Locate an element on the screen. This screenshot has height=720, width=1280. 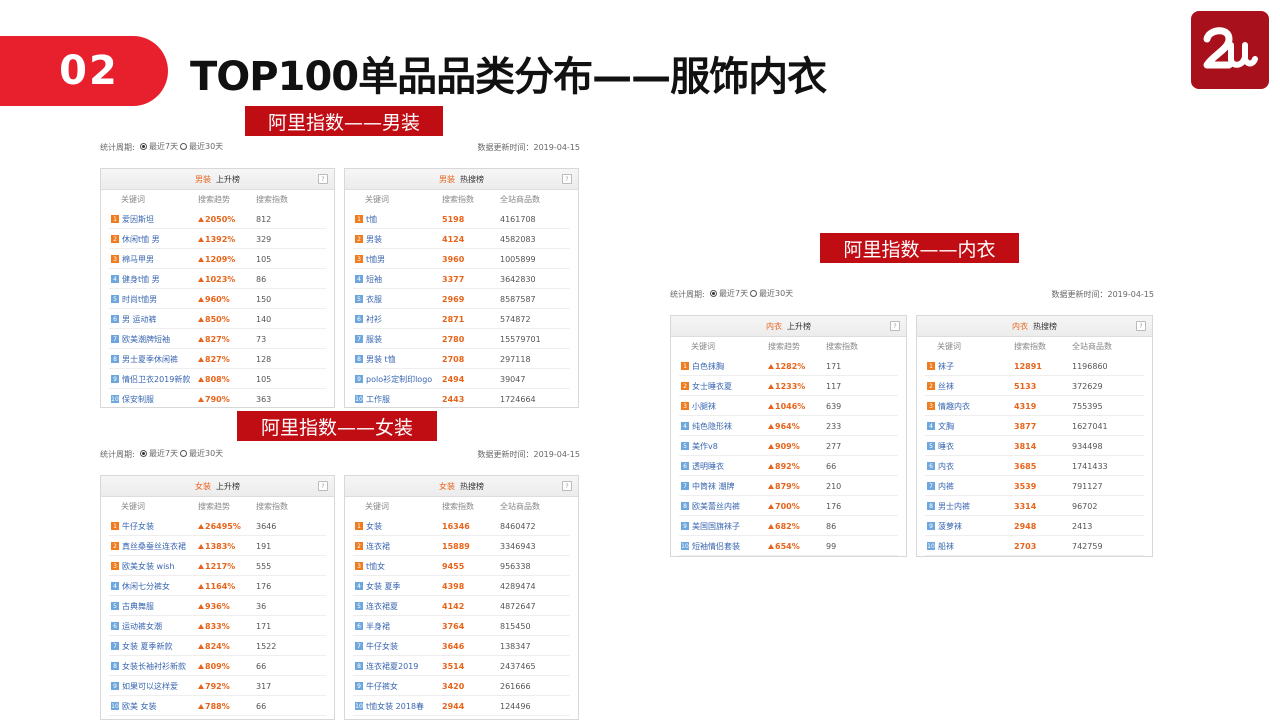
table-row: 7 内裤 3539 791127 is located at coordinates (1034, 486).